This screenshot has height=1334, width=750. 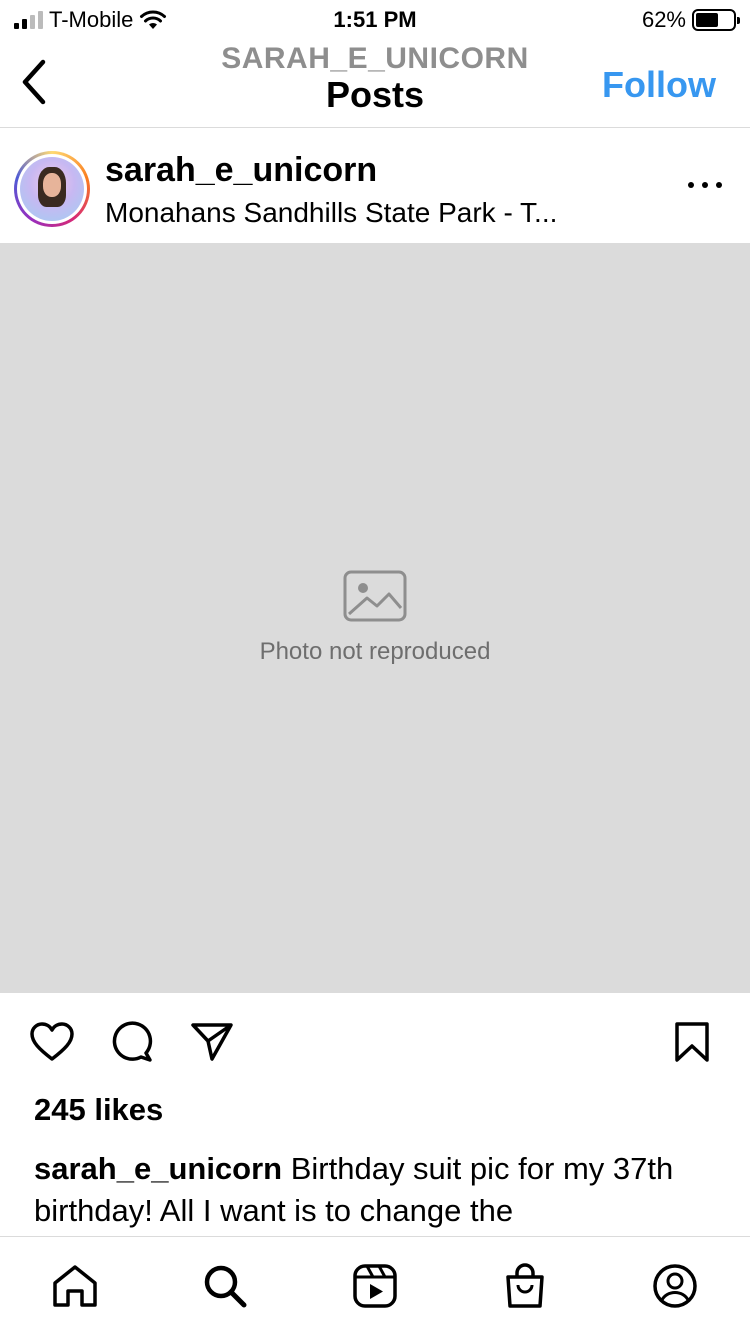 I want to click on avatar-image, so click(x=52, y=189).